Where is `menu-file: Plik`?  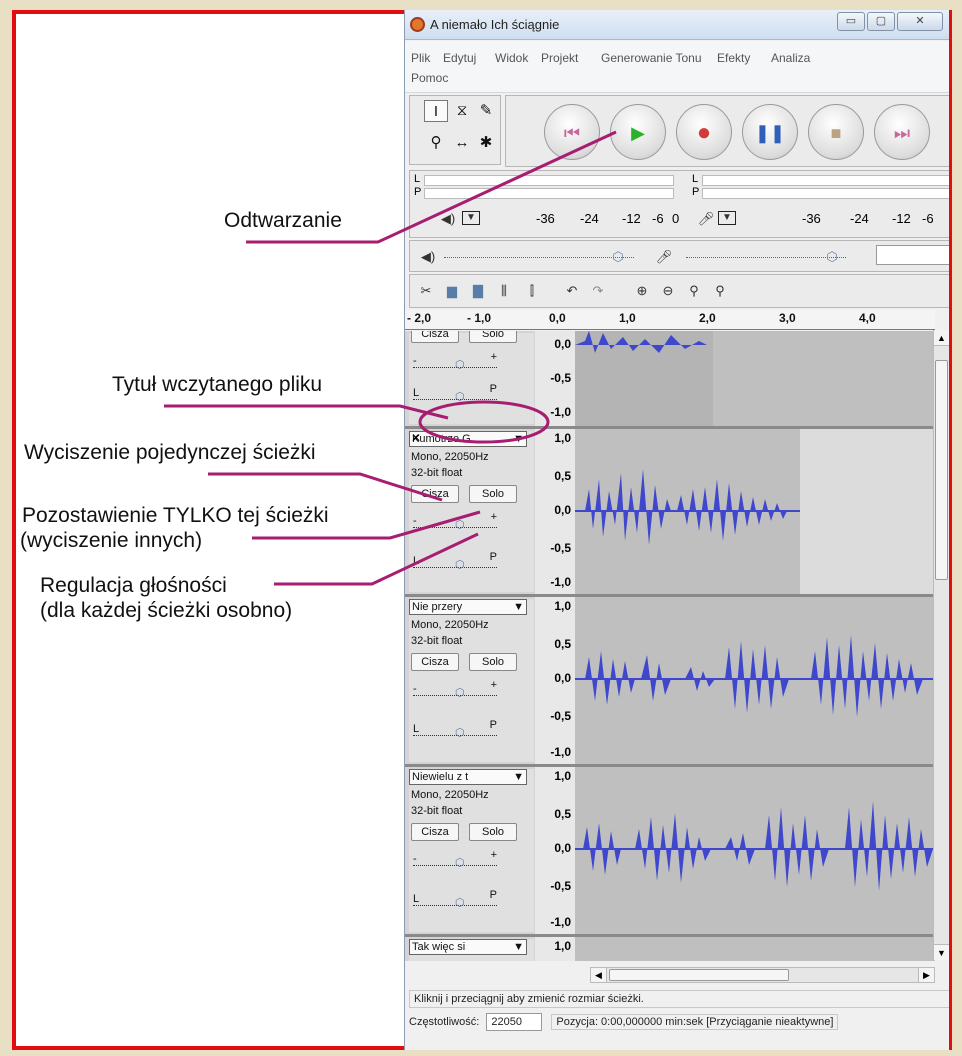 menu-file: Plik is located at coordinates (420, 58).